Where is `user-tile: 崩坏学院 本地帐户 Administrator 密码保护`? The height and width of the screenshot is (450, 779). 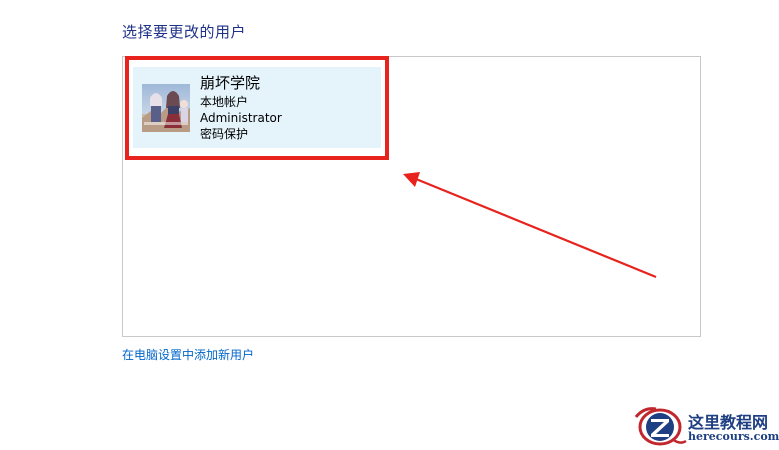 user-tile: 崩坏学院 本地帐户 Administrator 密码保护 is located at coordinates (257, 107).